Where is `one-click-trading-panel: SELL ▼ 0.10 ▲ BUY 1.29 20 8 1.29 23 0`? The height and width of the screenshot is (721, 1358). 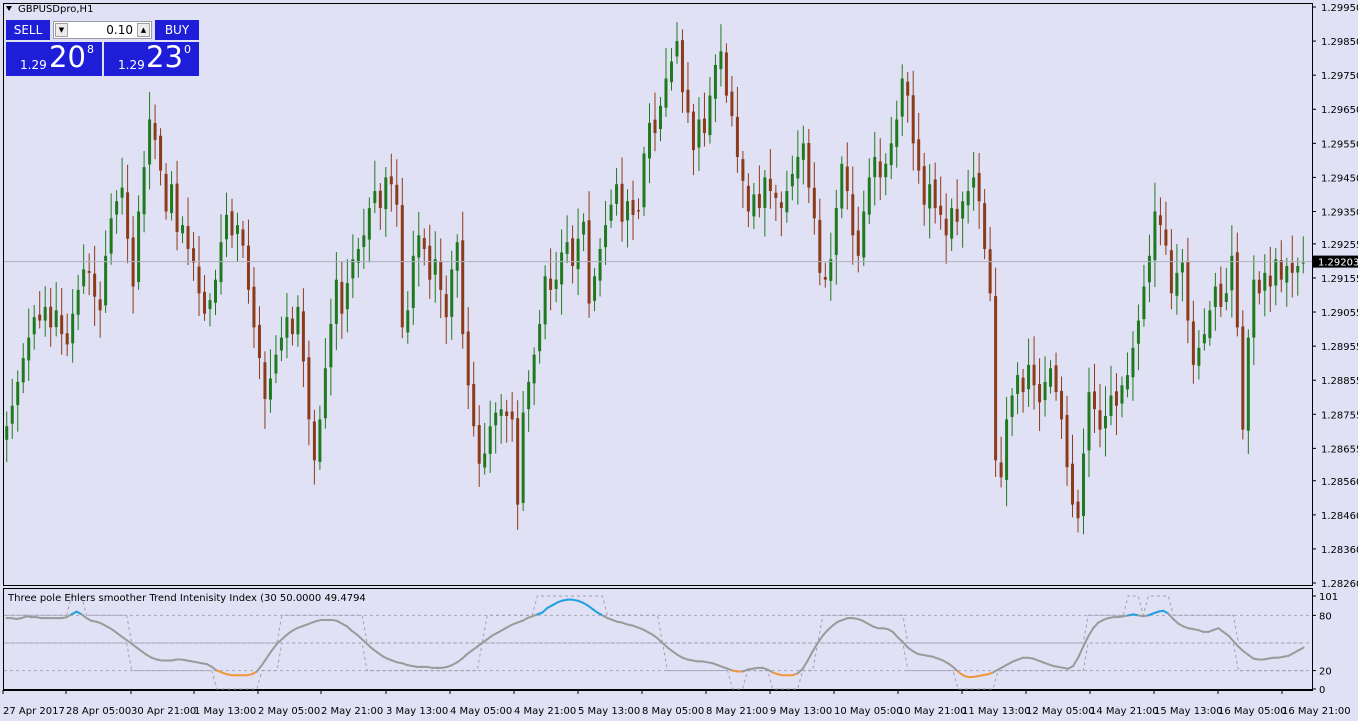
one-click-trading-panel: SELL ▼ 0.10 ▲ BUY 1.29 20 8 1.29 23 0 is located at coordinates (102, 48).